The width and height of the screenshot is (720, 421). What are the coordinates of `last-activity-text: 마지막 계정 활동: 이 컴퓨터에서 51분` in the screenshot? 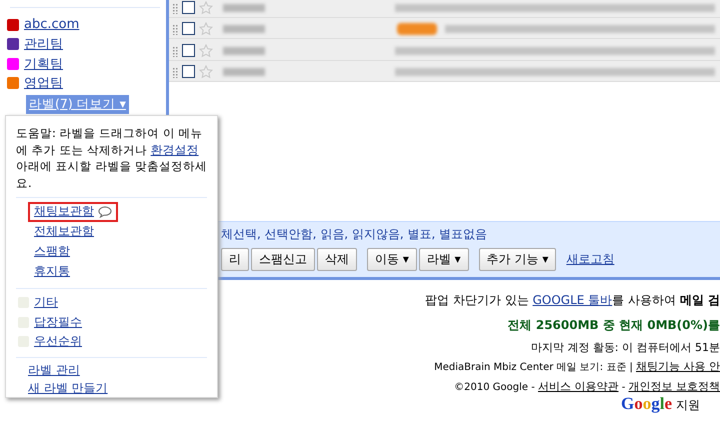 It's located at (625, 347).